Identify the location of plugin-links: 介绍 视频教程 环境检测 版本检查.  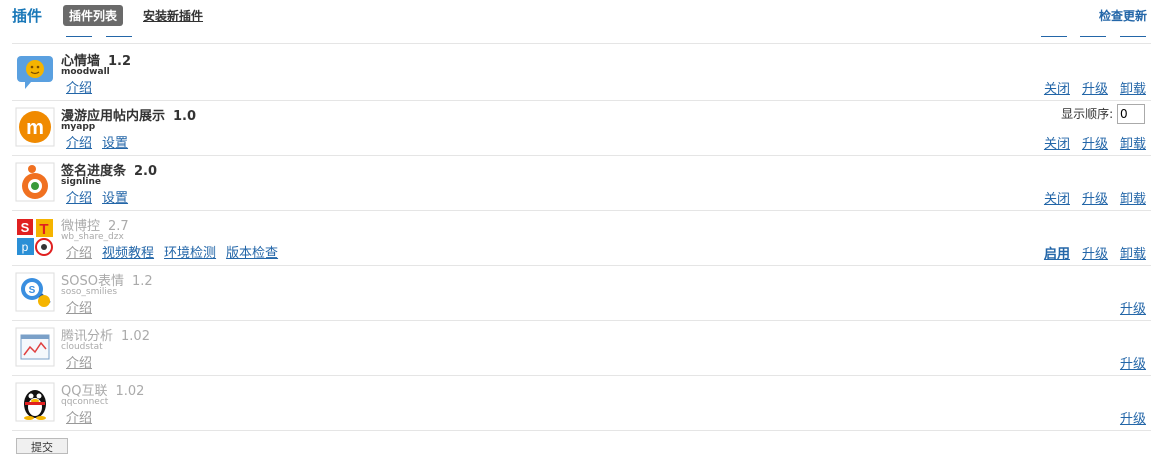
(177, 251).